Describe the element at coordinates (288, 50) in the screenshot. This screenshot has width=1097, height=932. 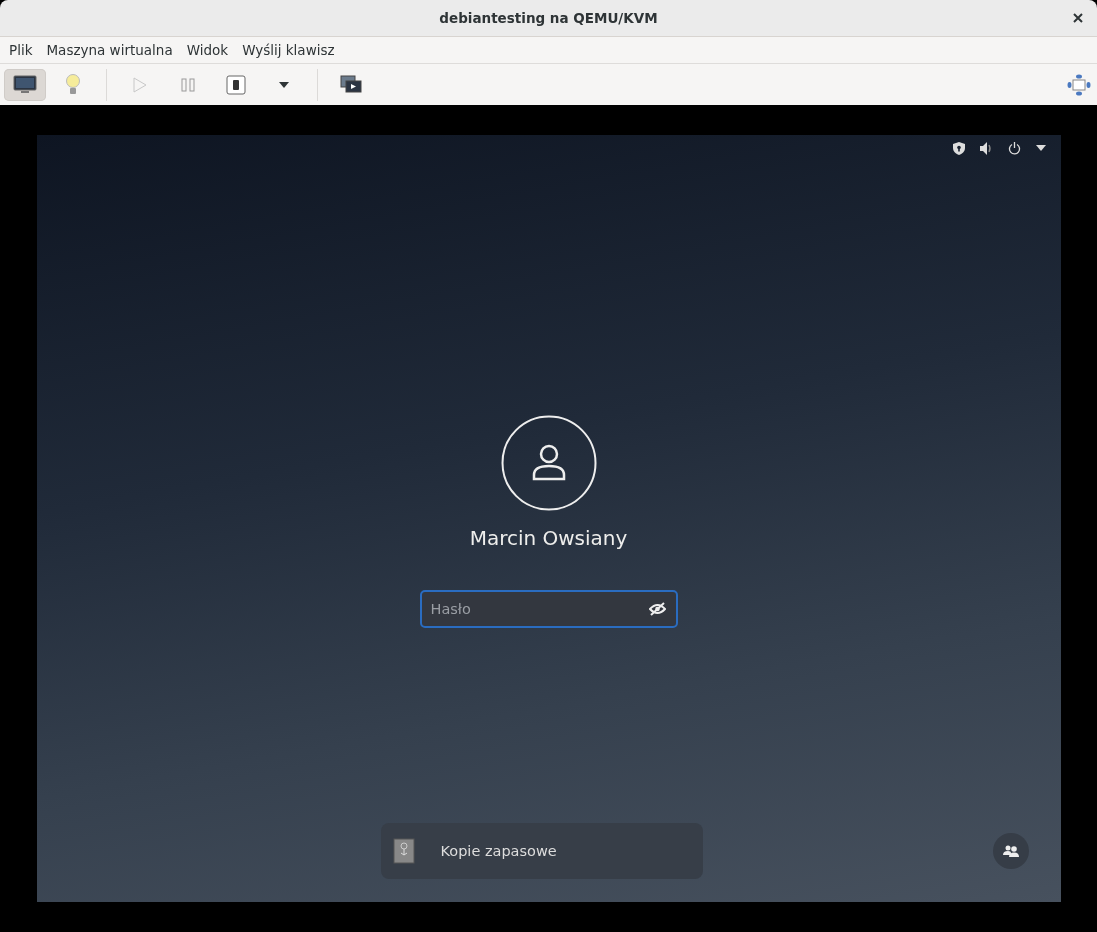
I see `menu-item: Wyślij klawisz` at that location.